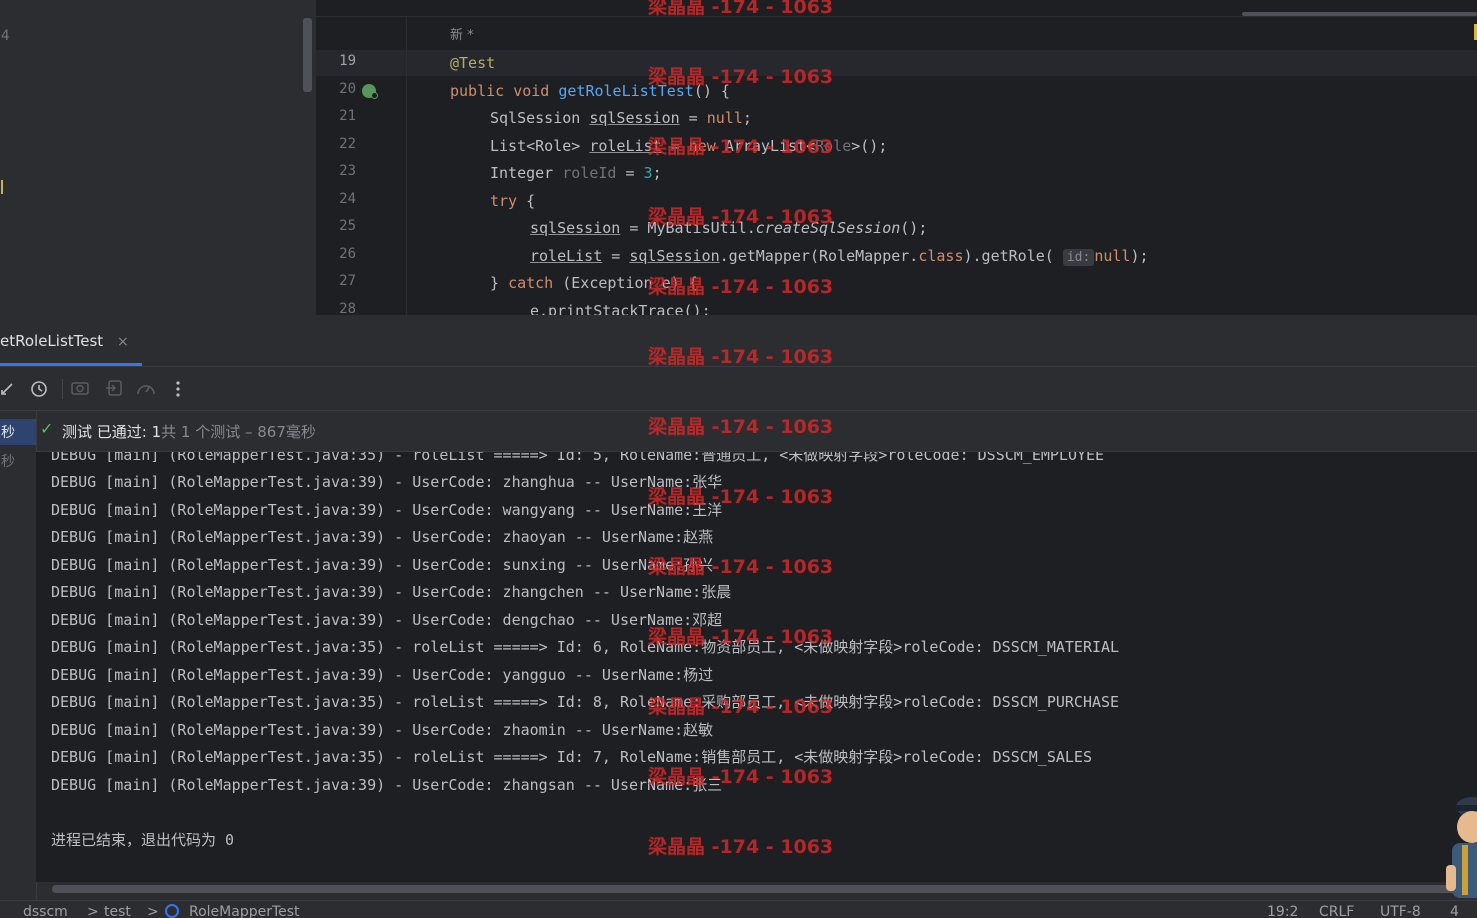 The height and width of the screenshot is (918, 1477). What do you see at coordinates (1400, 911) in the screenshot?
I see `file-encoding: UTF-8` at bounding box center [1400, 911].